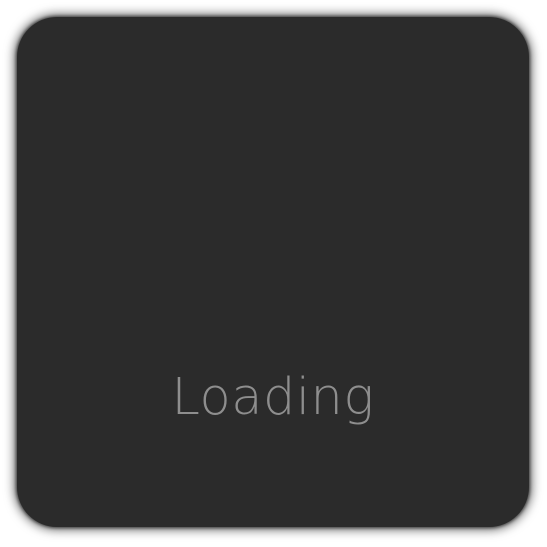 The image size is (547, 547). Describe the element at coordinates (273, 397) in the screenshot. I see `loading-status-text: Loading` at that location.